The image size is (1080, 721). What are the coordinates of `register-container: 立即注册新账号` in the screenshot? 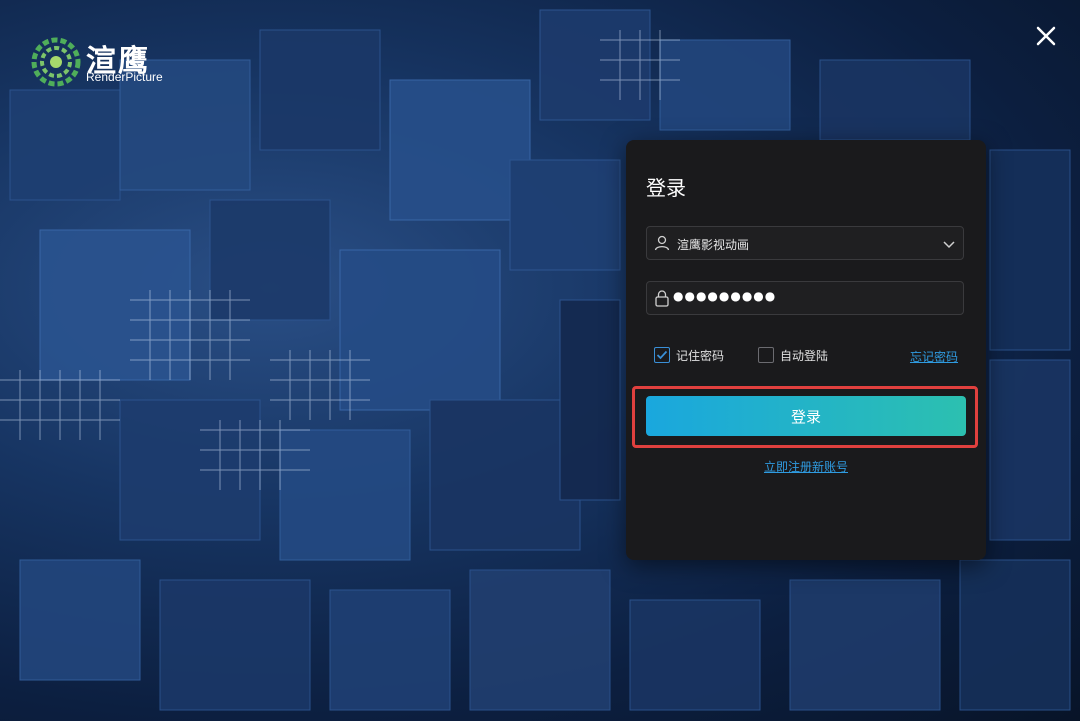 It's located at (806, 465).